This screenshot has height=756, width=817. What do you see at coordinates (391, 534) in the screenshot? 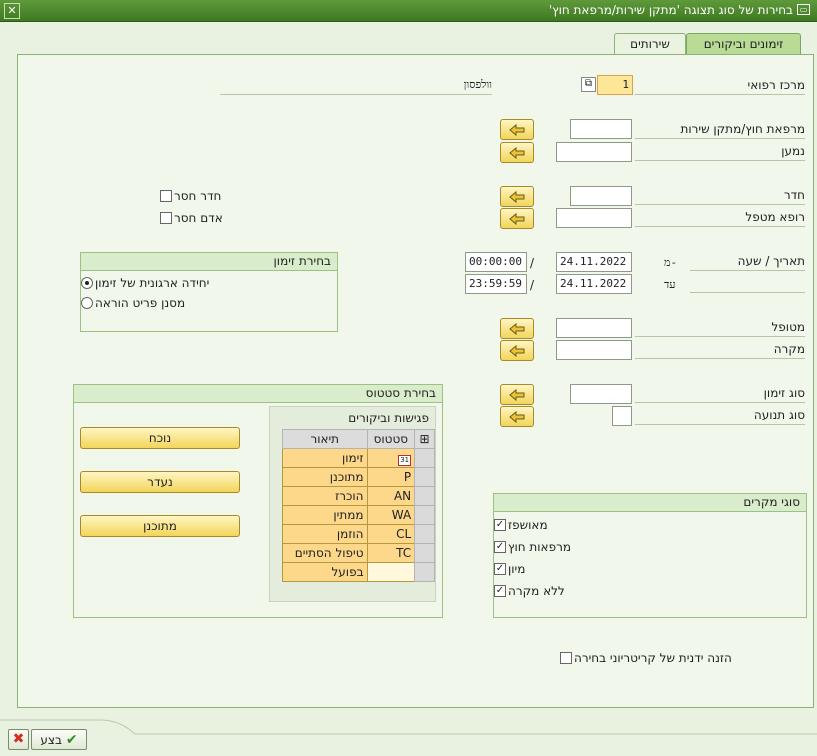
I see `status-cell: CL` at bounding box center [391, 534].